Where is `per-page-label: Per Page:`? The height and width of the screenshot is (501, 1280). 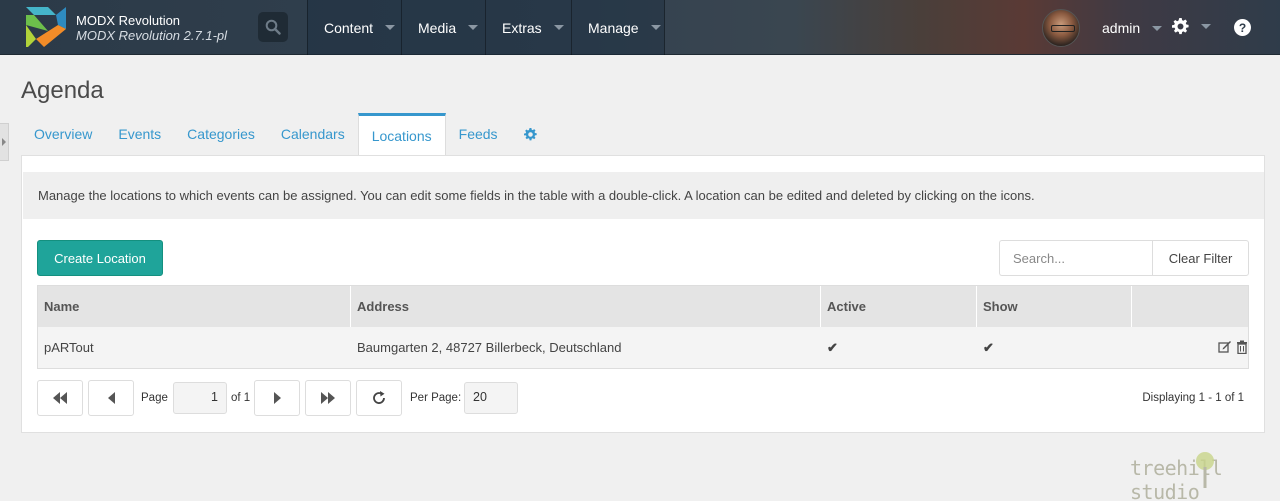 per-page-label: Per Page: is located at coordinates (436, 398).